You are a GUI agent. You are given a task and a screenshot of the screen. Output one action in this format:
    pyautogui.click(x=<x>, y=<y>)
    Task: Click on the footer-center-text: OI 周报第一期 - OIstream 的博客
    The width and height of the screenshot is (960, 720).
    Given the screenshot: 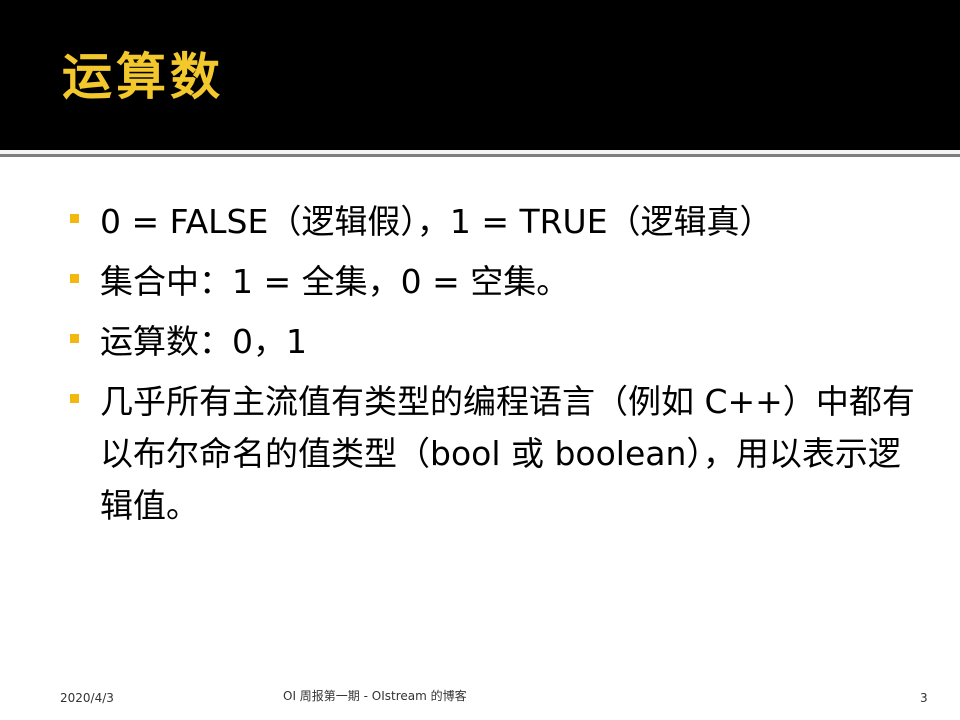 What is the action you would take?
    pyautogui.click(x=375, y=696)
    